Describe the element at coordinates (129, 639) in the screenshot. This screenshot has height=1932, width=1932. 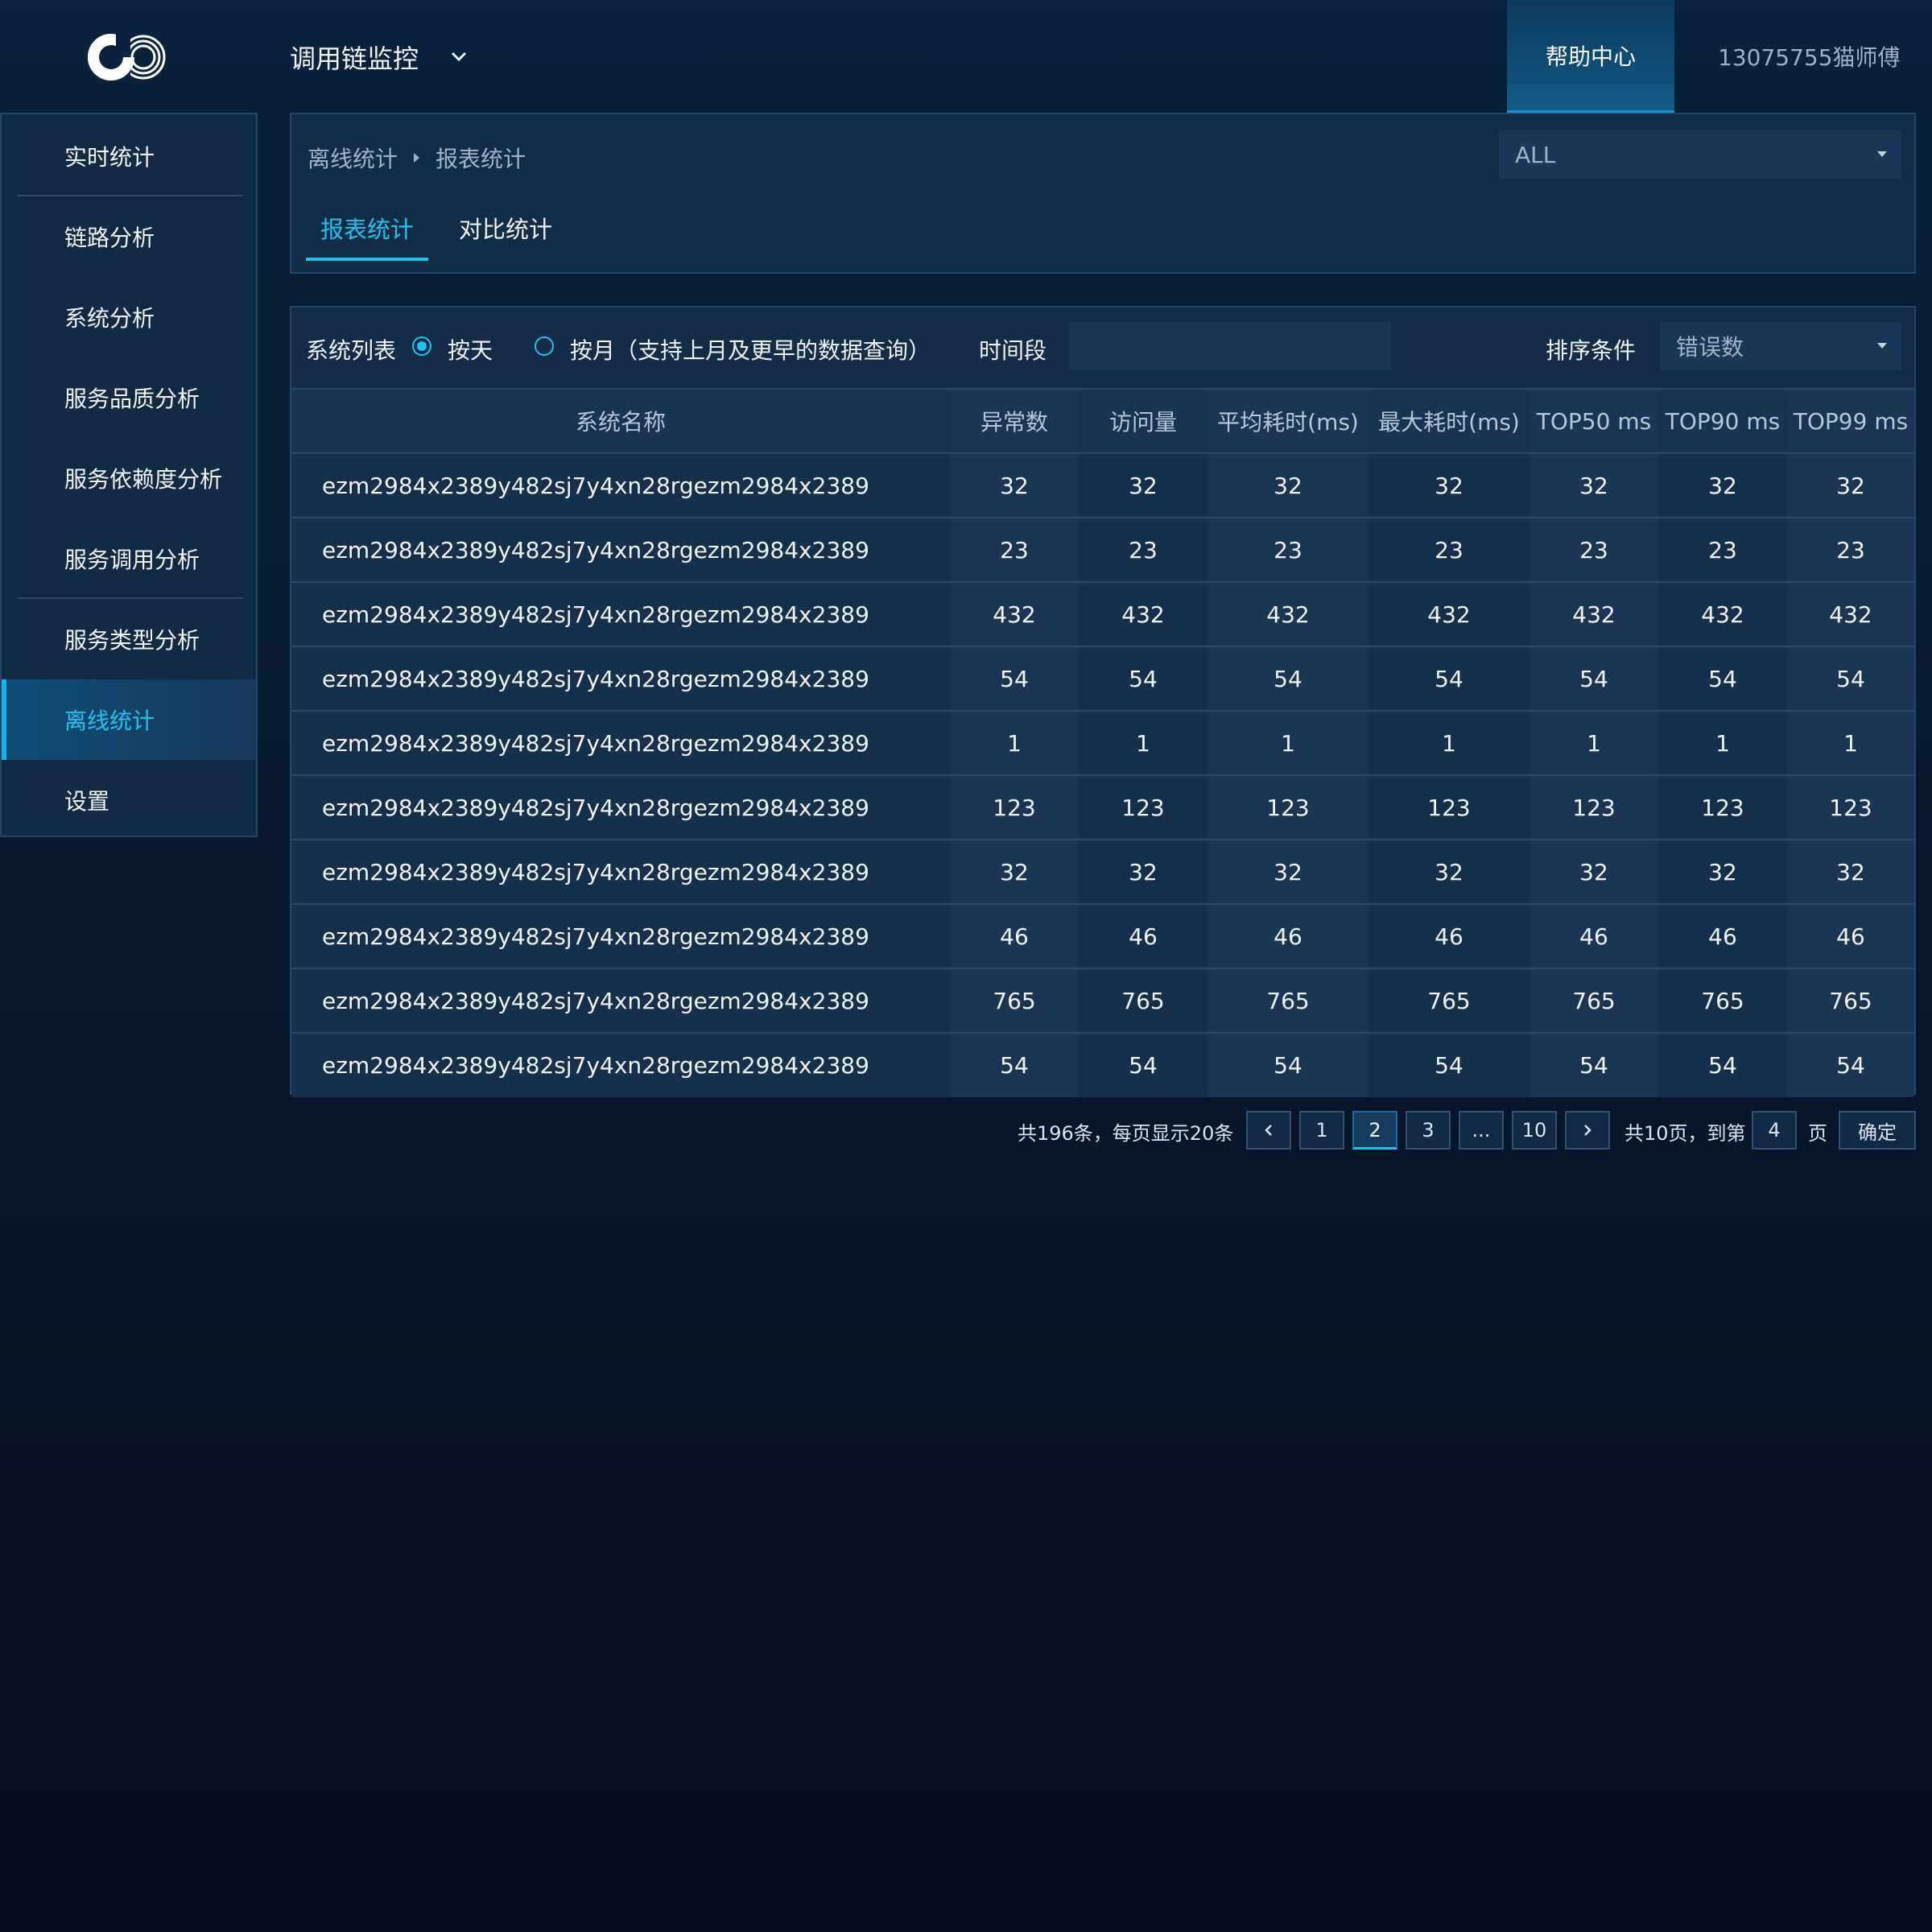
I see `sidebar-item-service-type: 服务类型分析` at that location.